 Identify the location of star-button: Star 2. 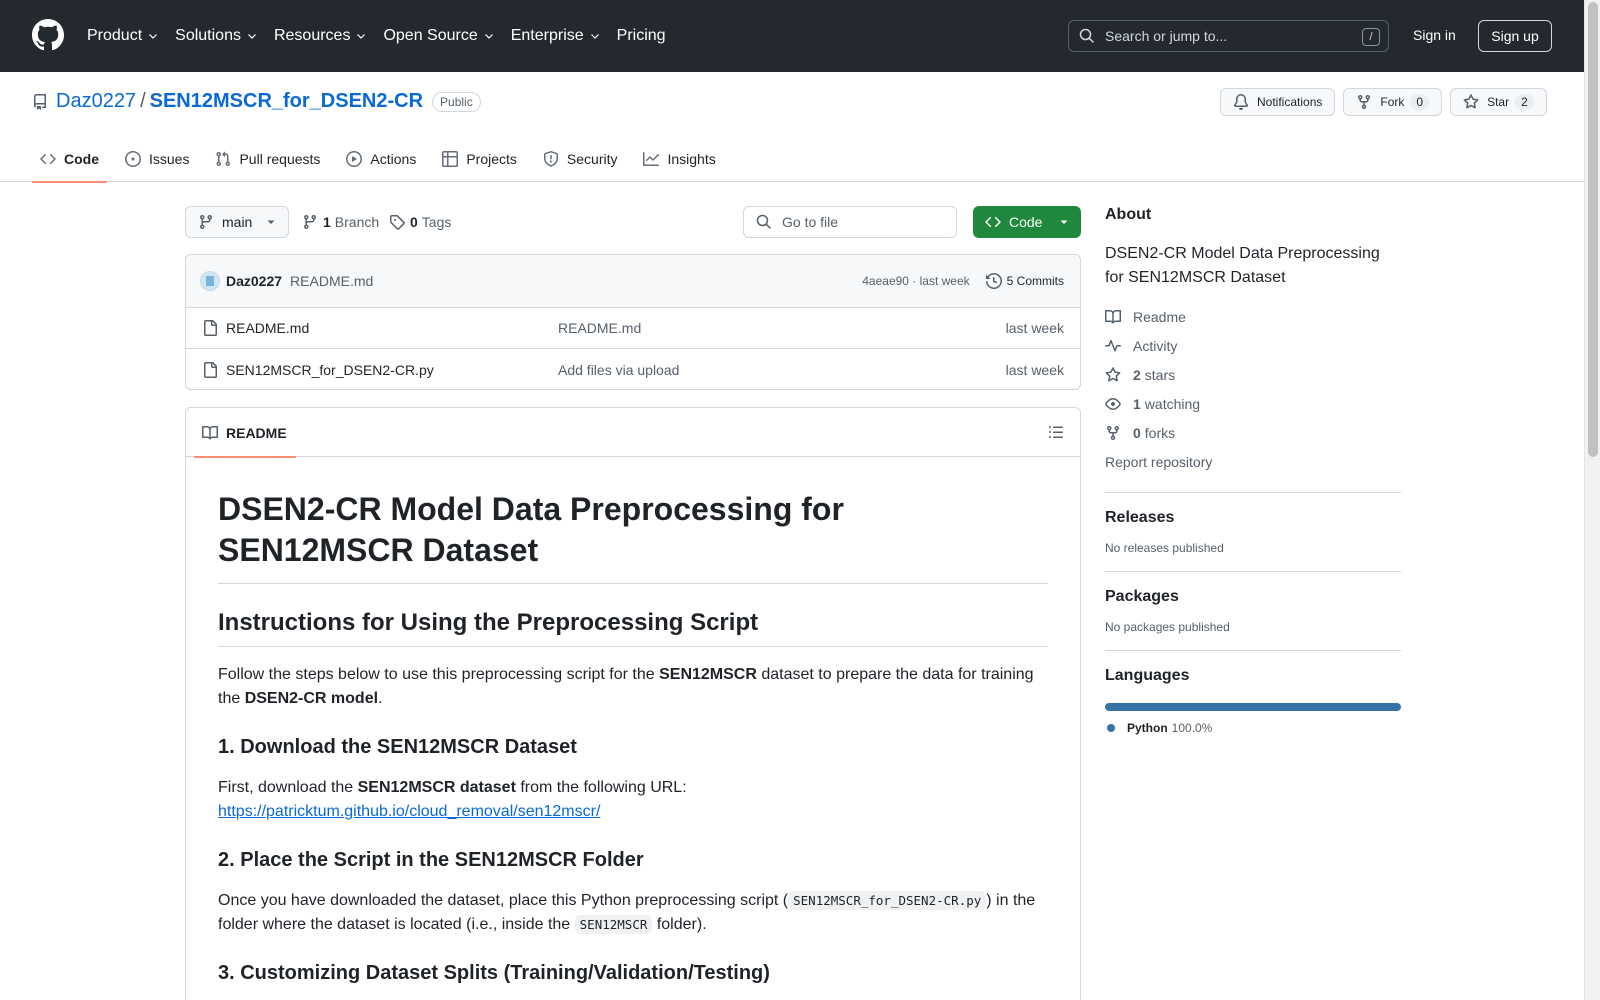
(1498, 102).